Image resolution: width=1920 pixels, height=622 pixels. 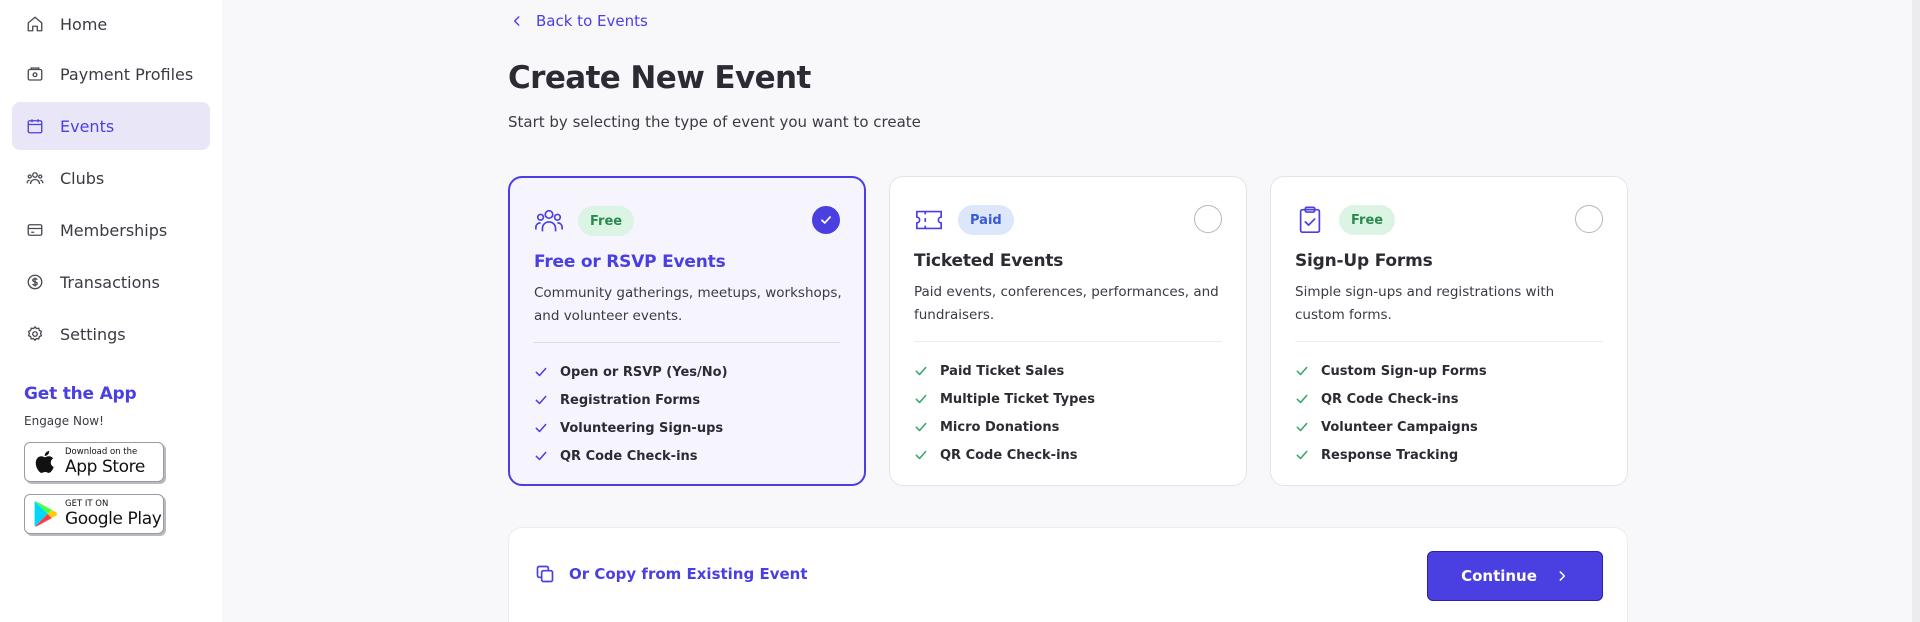 I want to click on app-store-big-text: App Store, so click(x=105, y=466).